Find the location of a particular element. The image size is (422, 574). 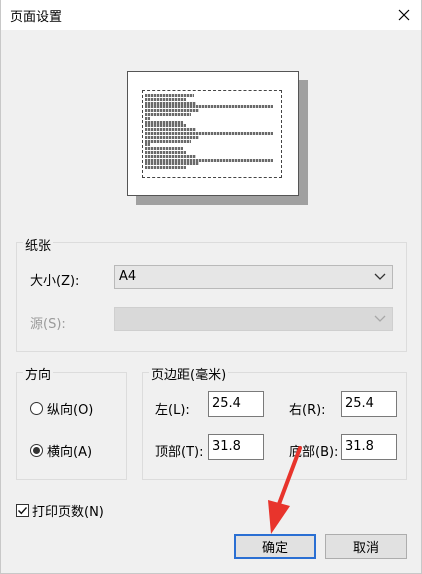

checkbox-box is located at coordinates (22, 510).